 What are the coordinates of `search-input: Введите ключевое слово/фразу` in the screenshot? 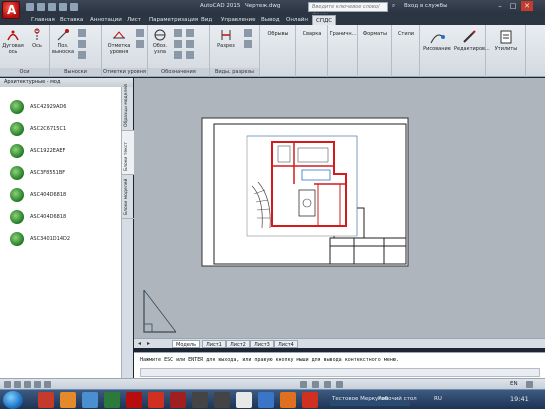 It's located at (348, 10).